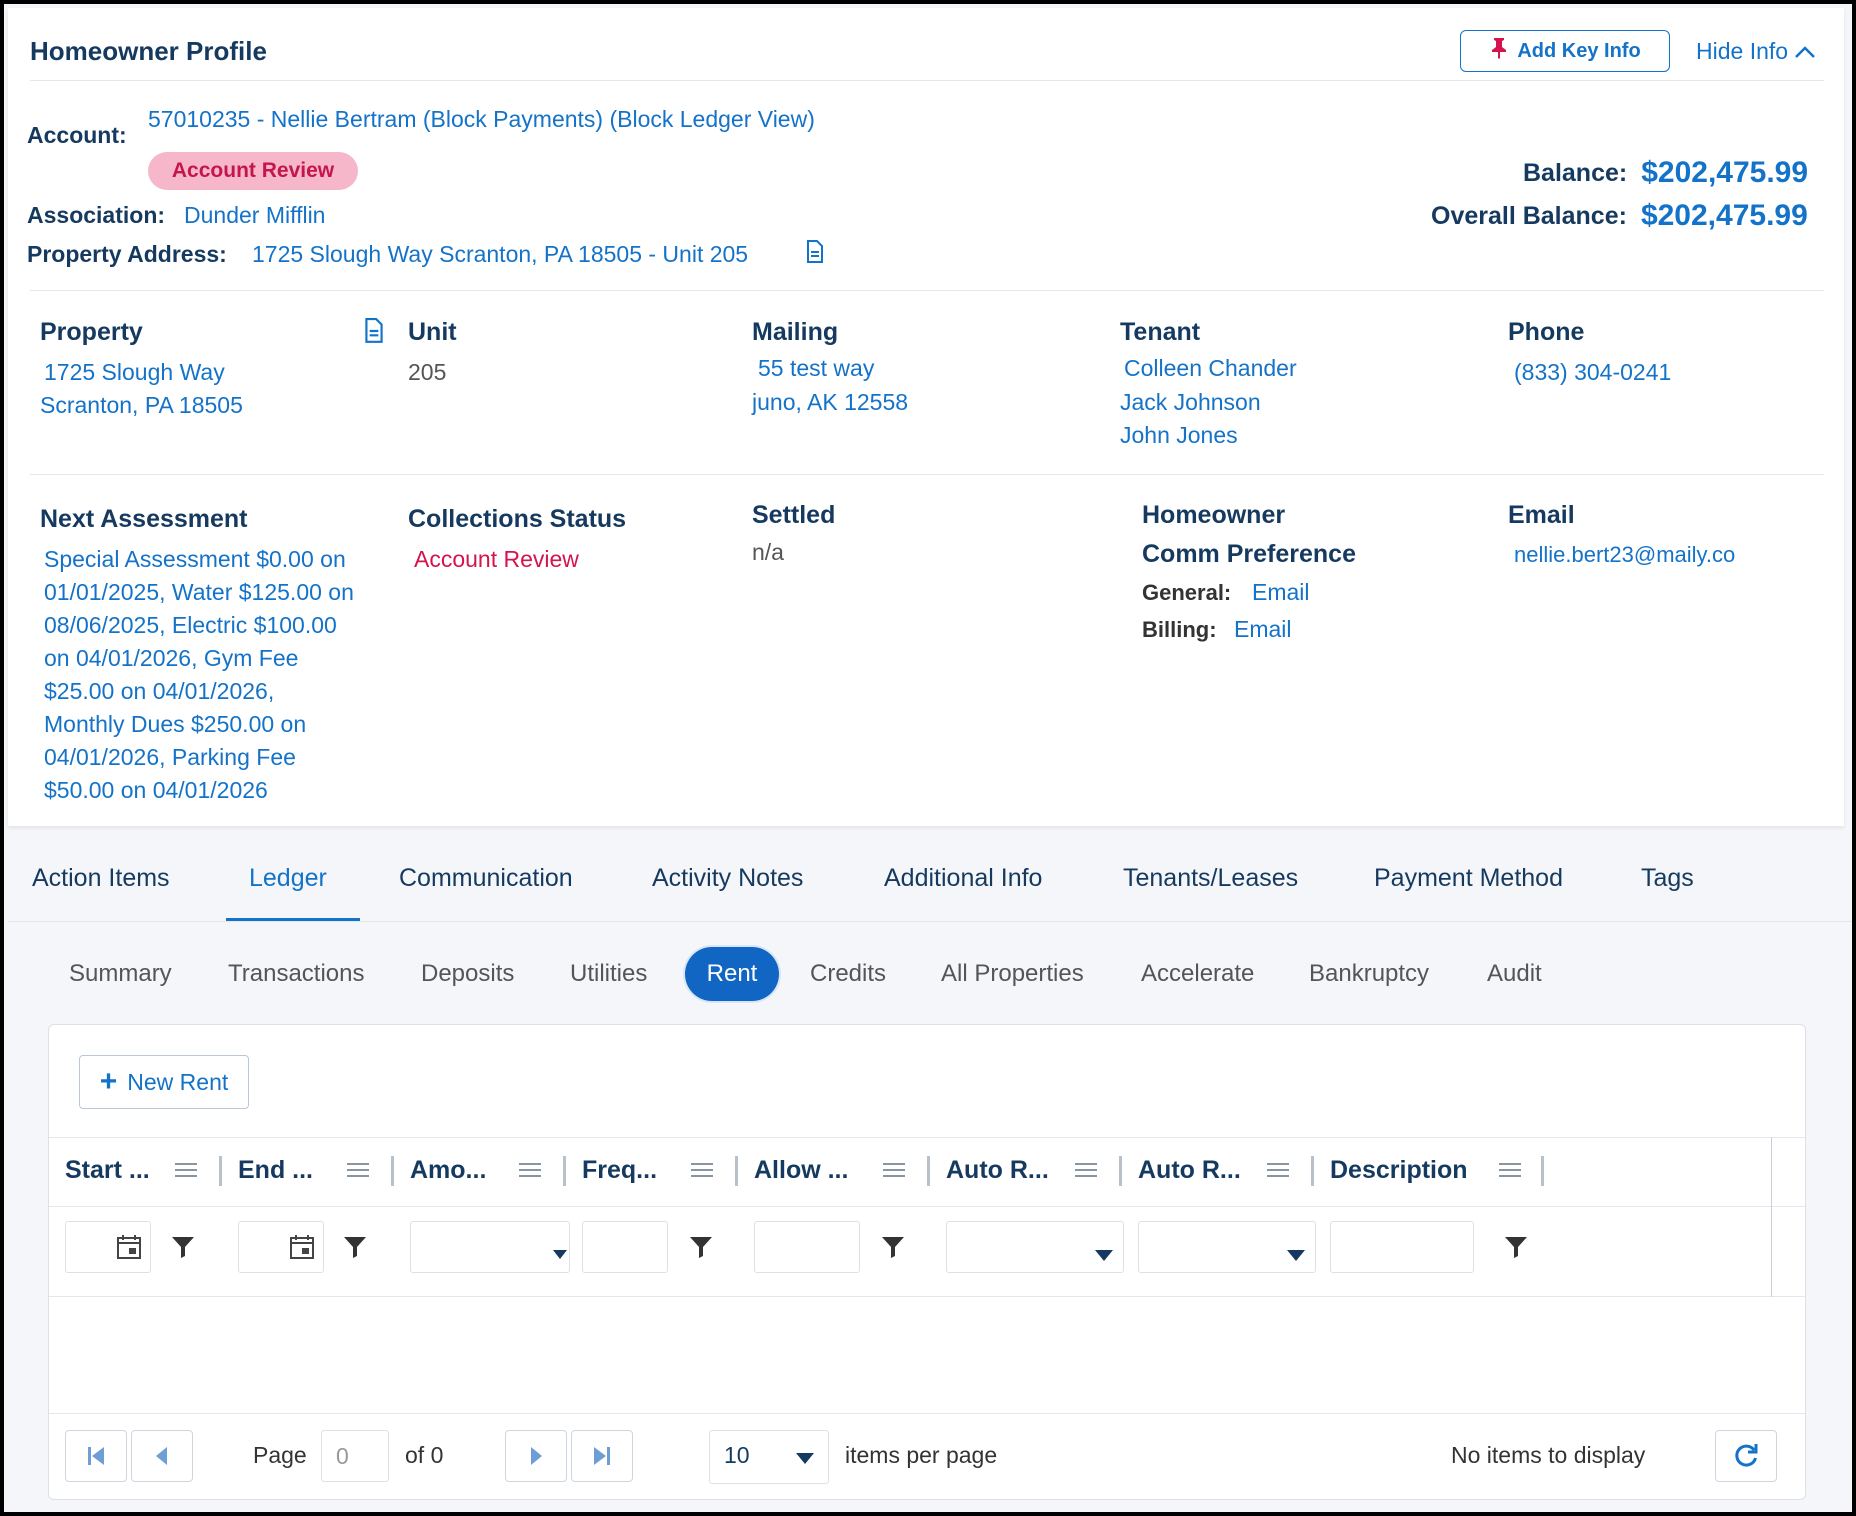 This screenshot has width=1856, height=1516. What do you see at coordinates (144, 519) in the screenshot?
I see `next-assessment-heading: Next Assessment` at bounding box center [144, 519].